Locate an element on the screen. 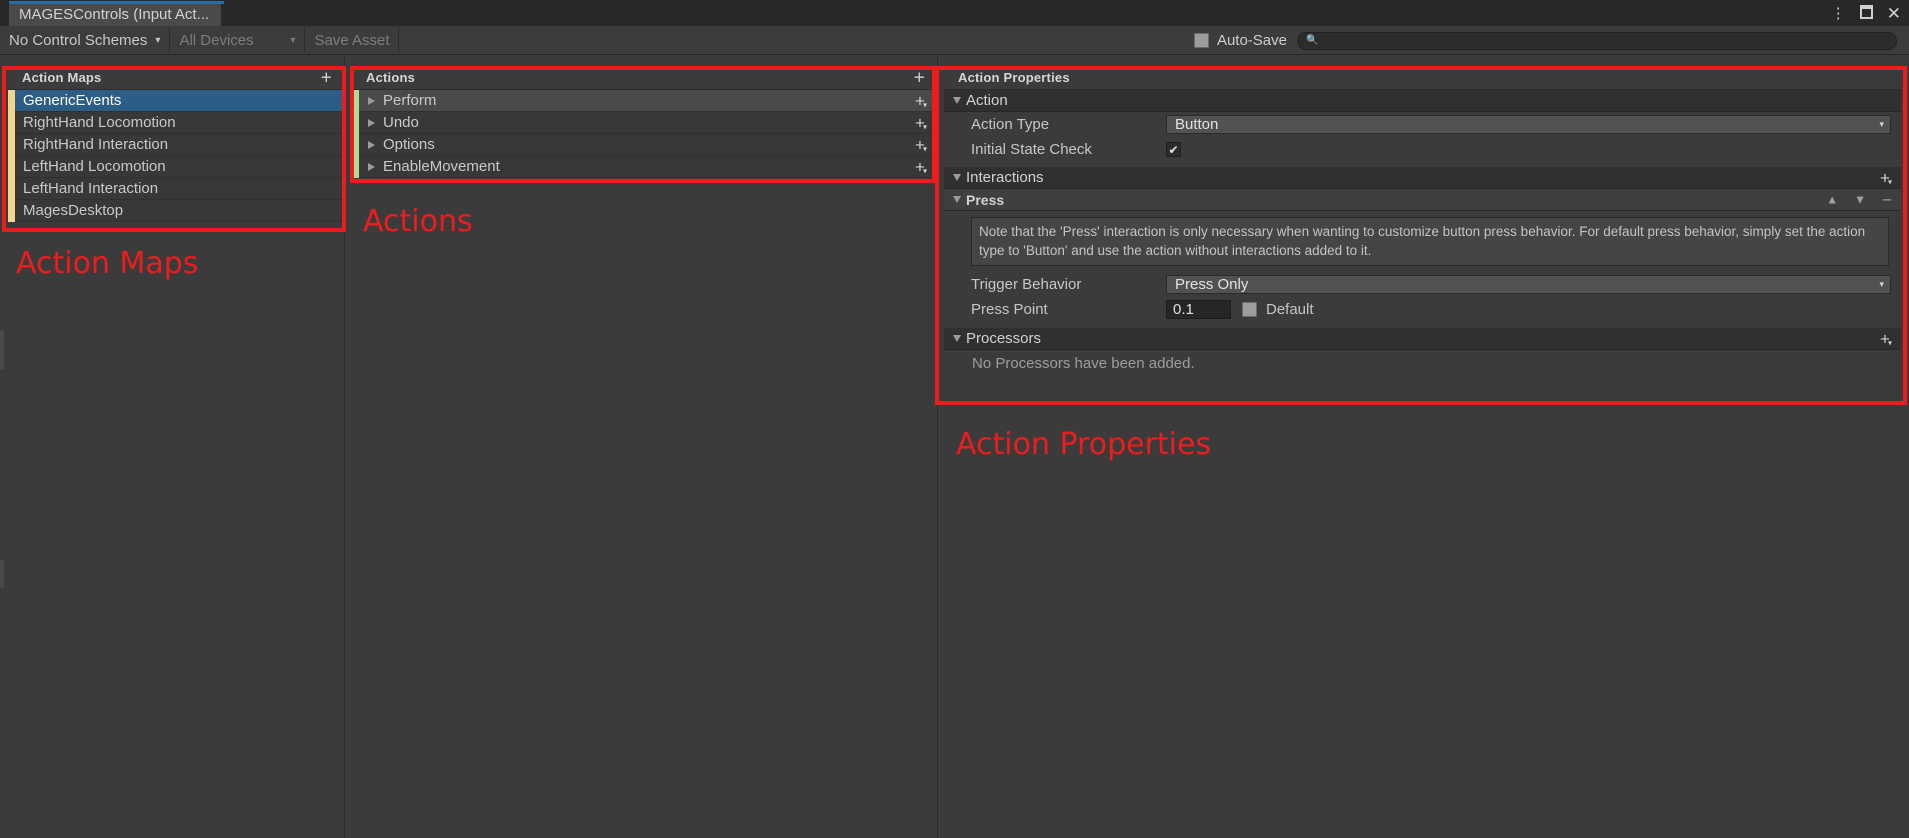 The width and height of the screenshot is (1909, 838). initial-state-check-label: Initial State Check is located at coordinates (1031, 149).